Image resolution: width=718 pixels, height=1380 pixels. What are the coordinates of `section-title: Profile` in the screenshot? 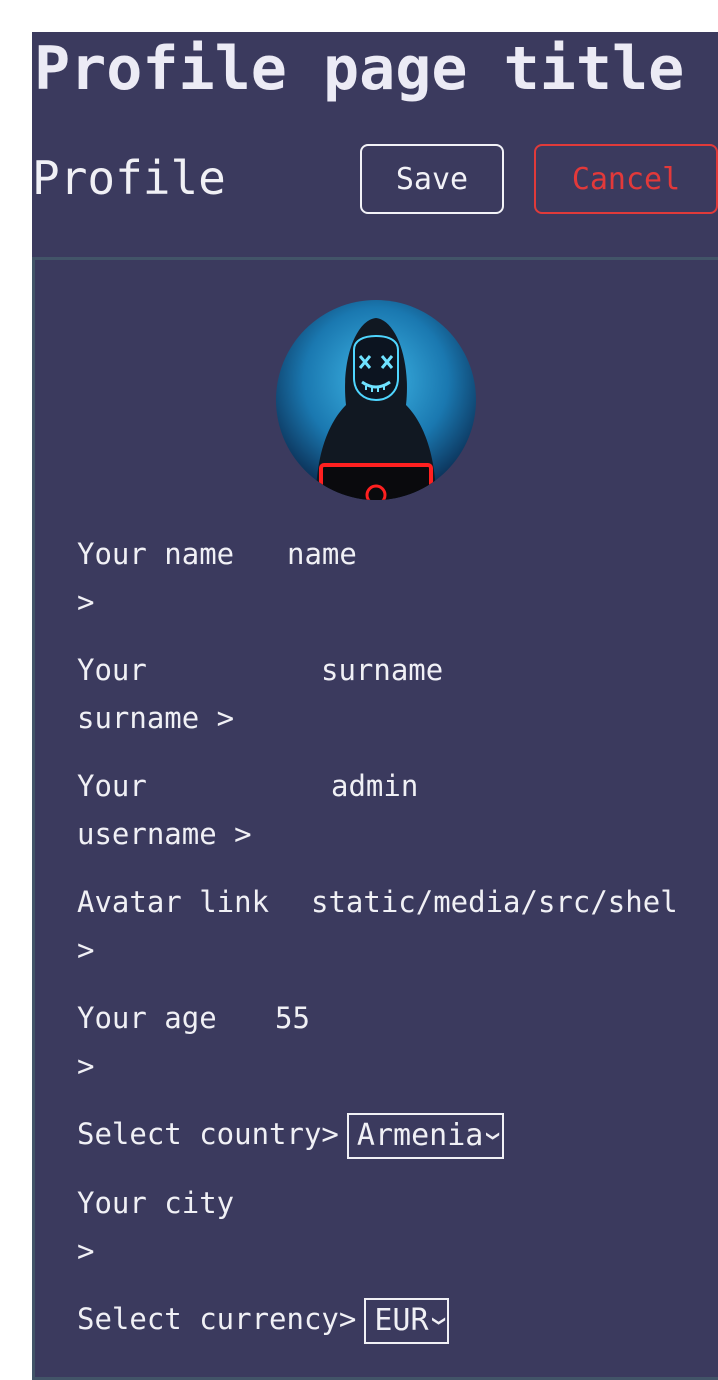 It's located at (129, 178).